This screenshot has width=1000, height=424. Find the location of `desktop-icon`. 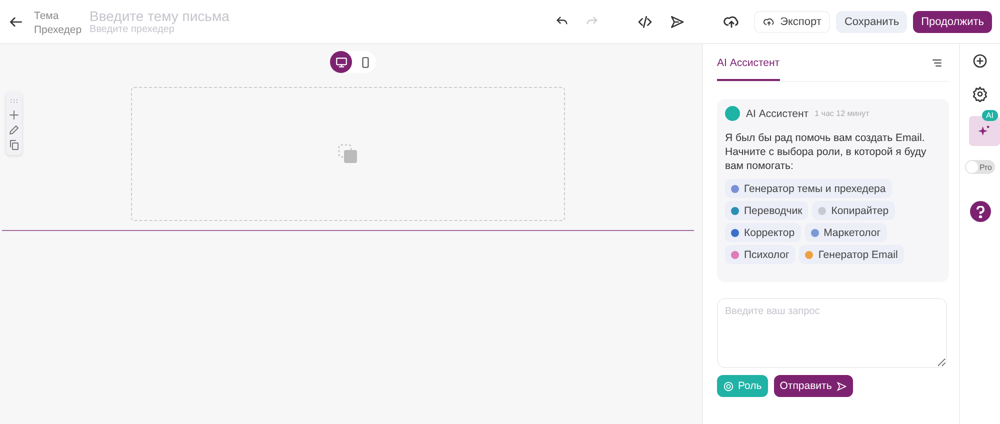

desktop-icon is located at coordinates (341, 62).